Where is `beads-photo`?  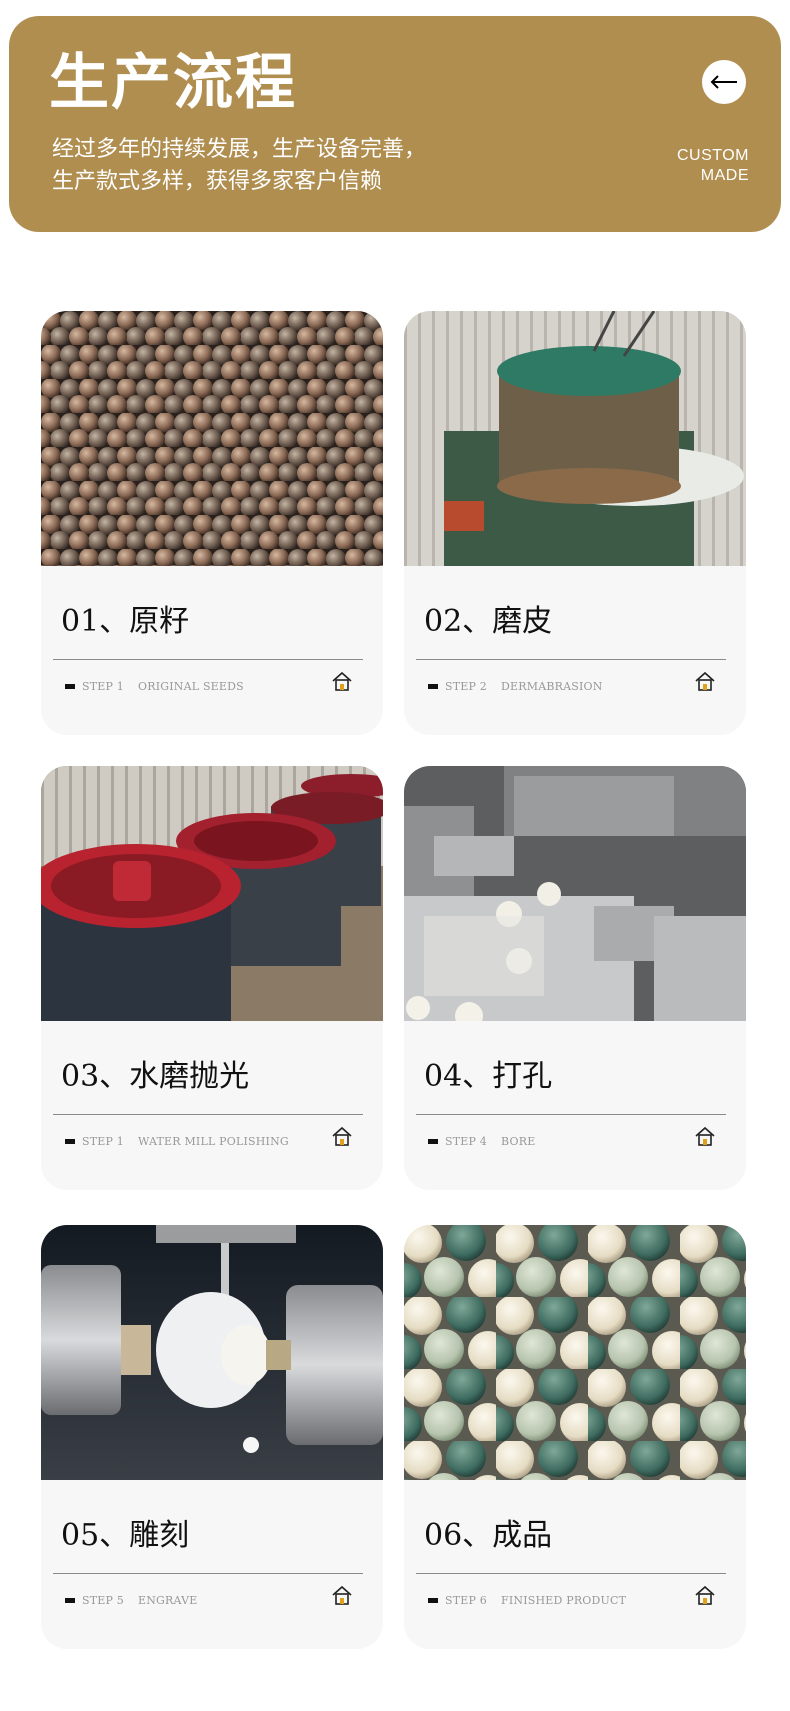 beads-photo is located at coordinates (575, 1352).